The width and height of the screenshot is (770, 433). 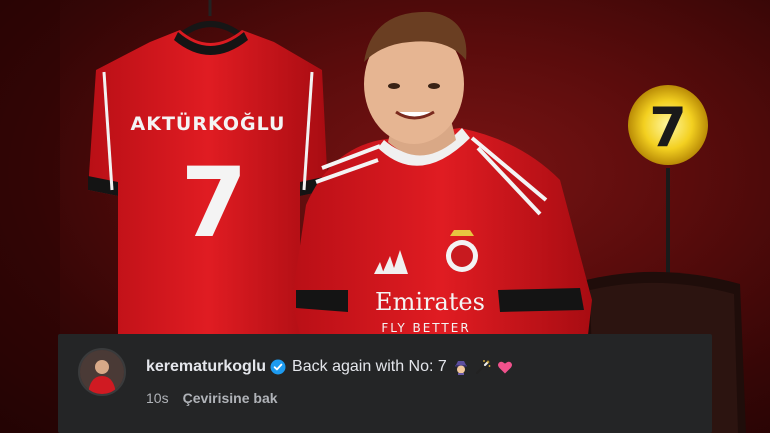 I want to click on hanger-icon, so click(x=211, y=20).